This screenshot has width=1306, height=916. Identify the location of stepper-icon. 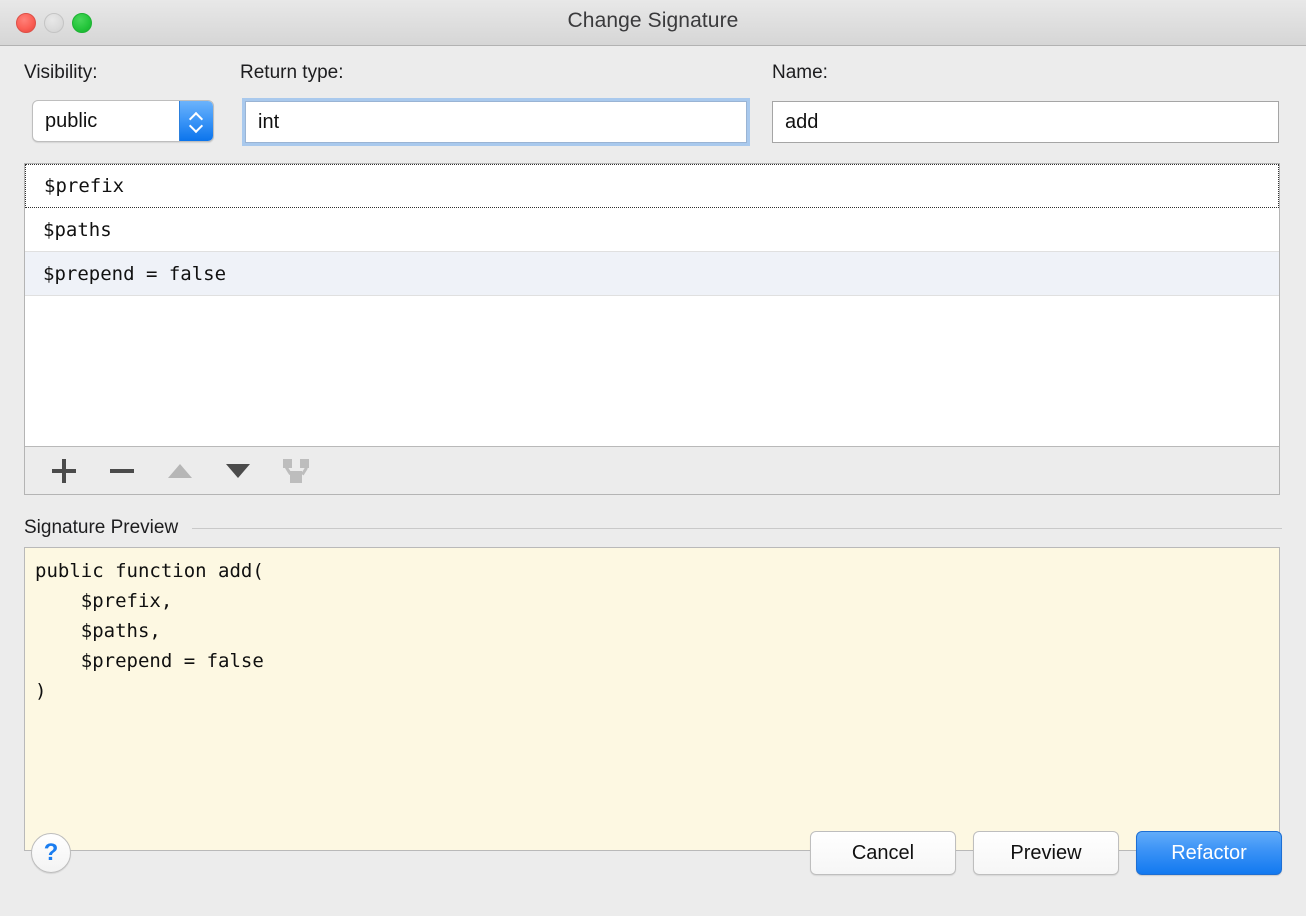
(196, 121).